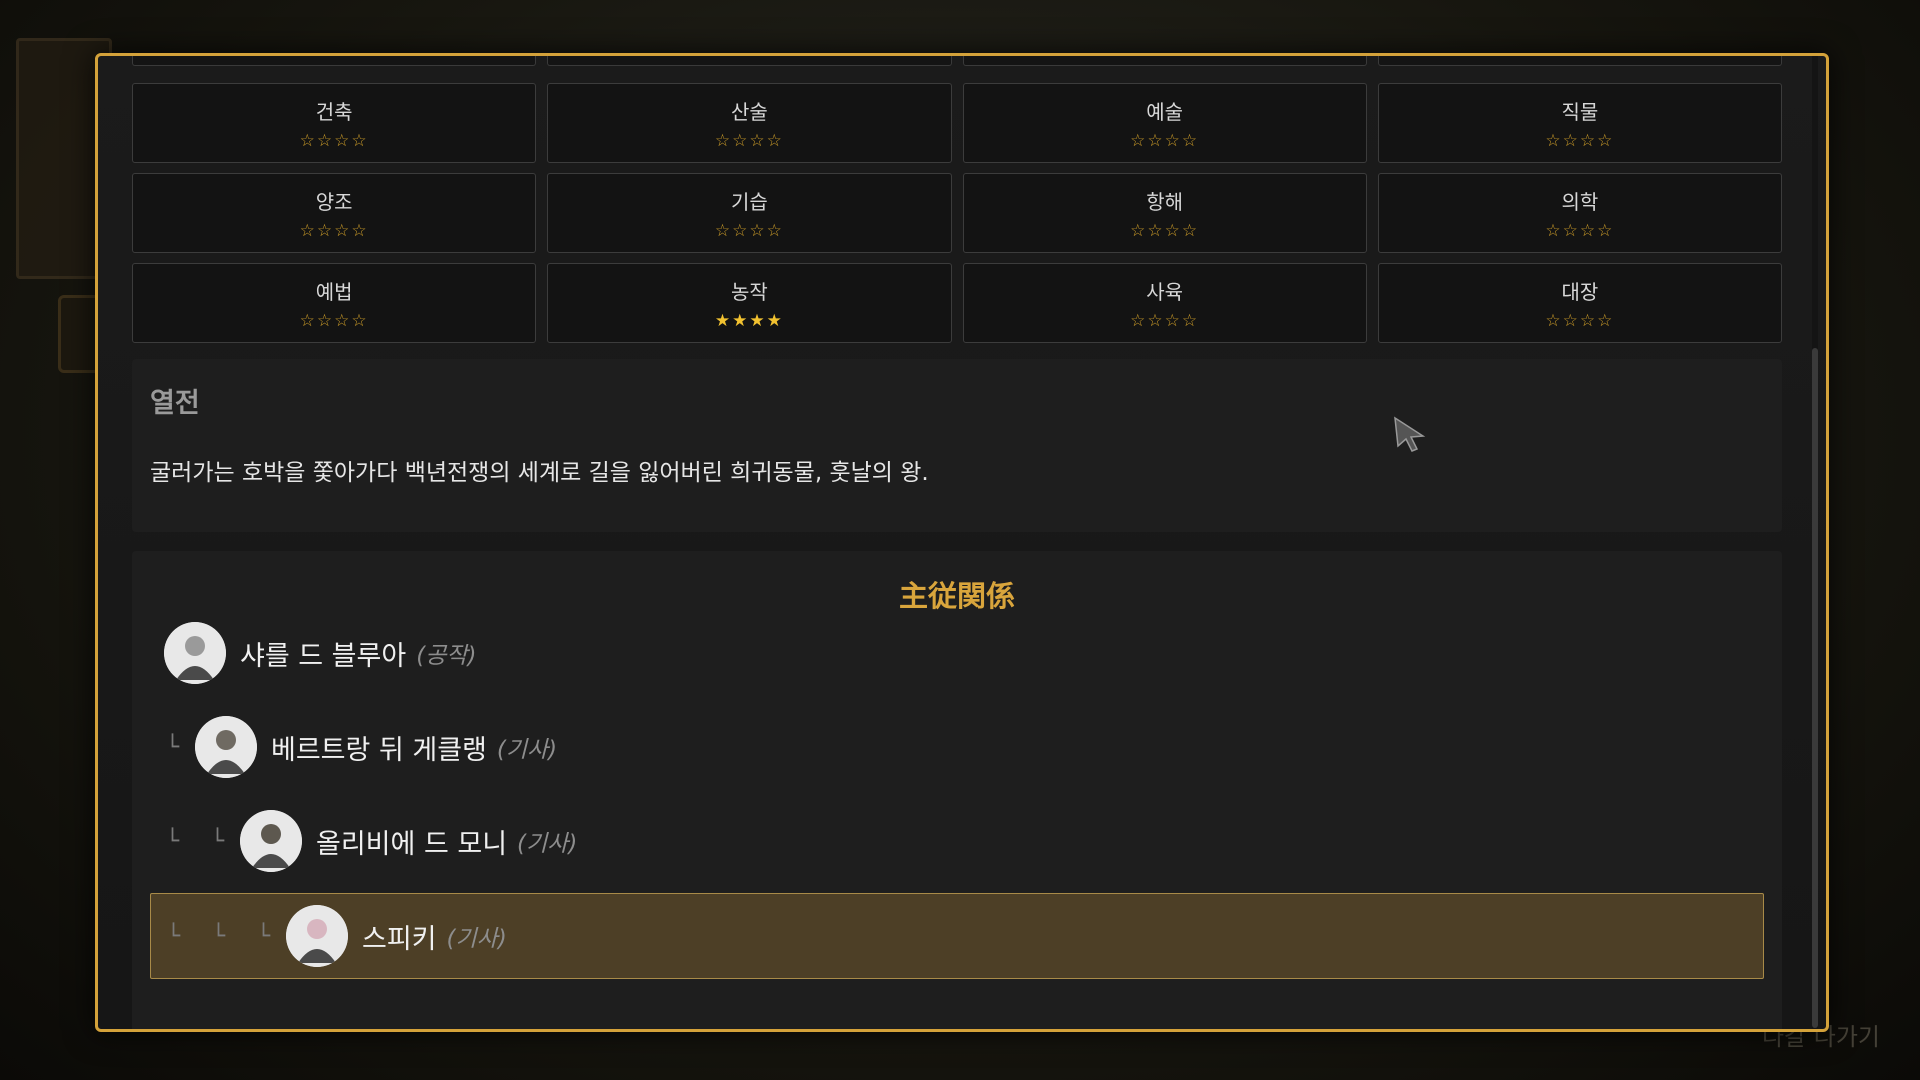 The height and width of the screenshot is (1080, 1920). Describe the element at coordinates (957, 653) in the screenshot. I see `vassal-row: 샤를 드 블루아 (공작)` at that location.